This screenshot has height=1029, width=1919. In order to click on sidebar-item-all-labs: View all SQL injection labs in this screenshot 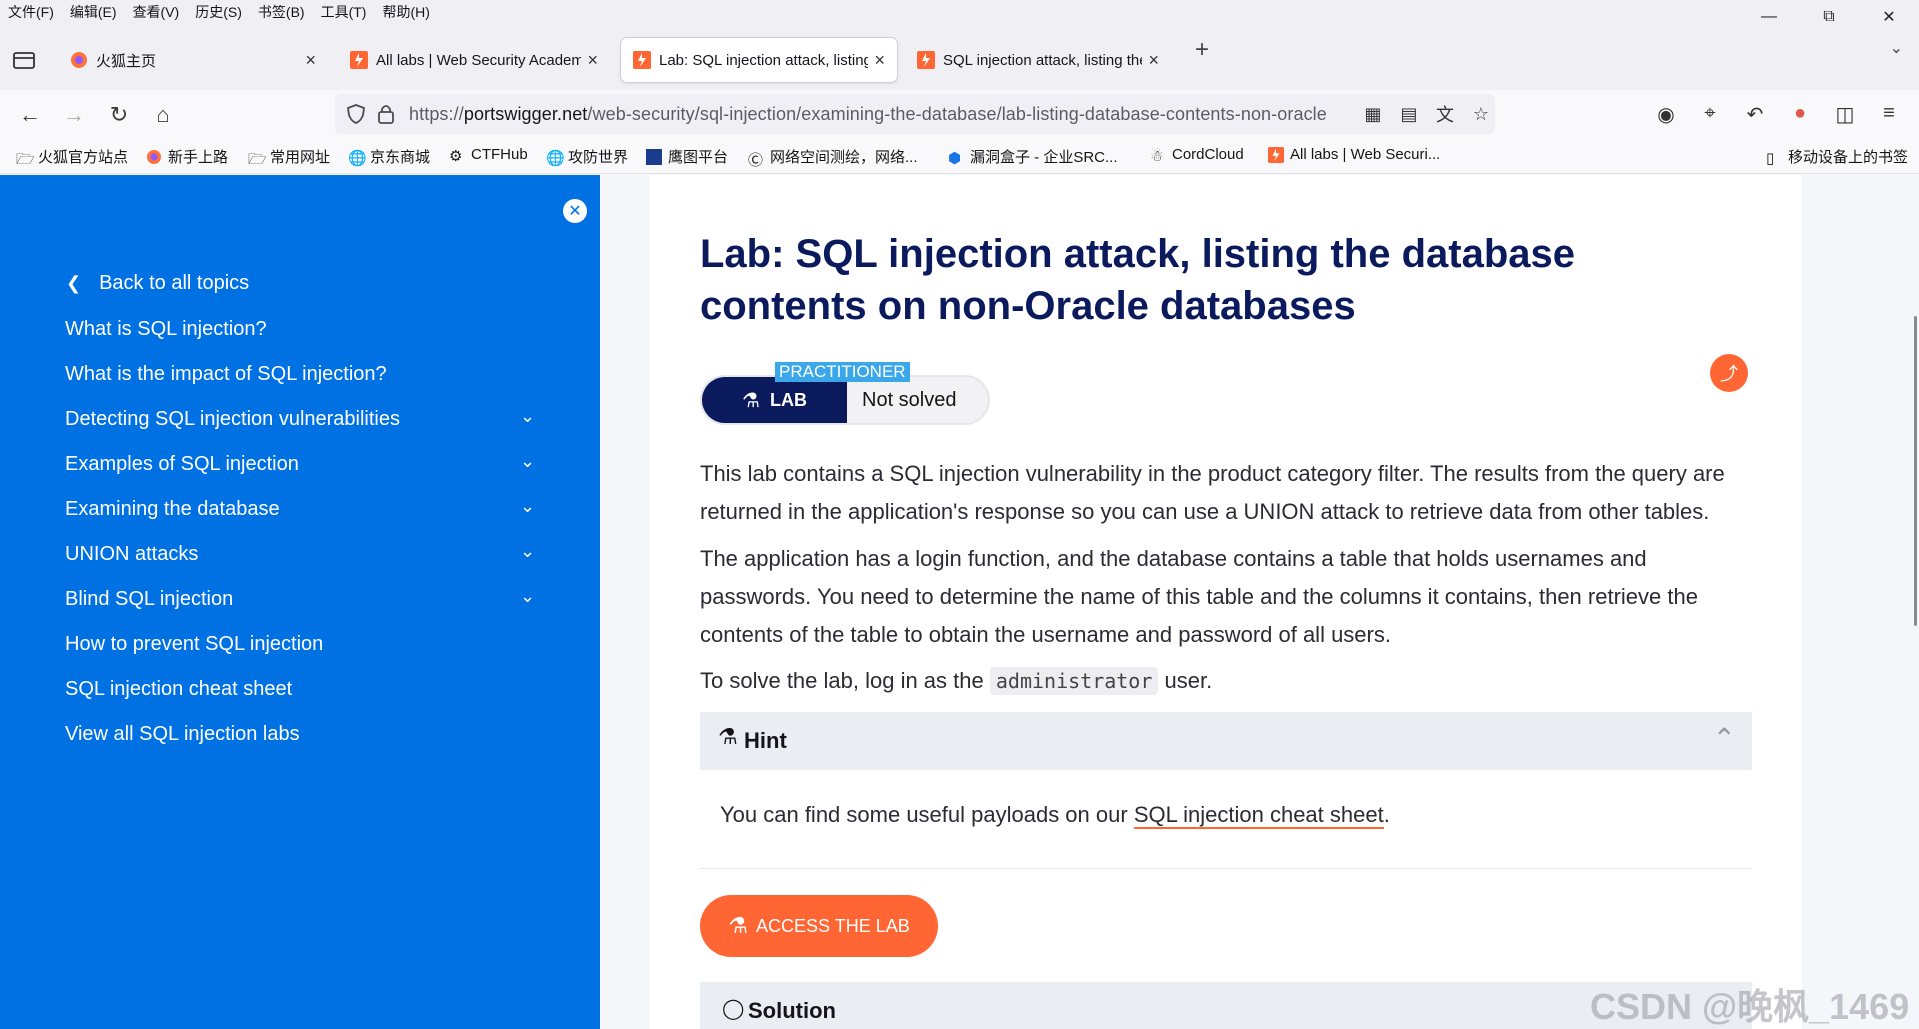, I will do `click(182, 734)`.